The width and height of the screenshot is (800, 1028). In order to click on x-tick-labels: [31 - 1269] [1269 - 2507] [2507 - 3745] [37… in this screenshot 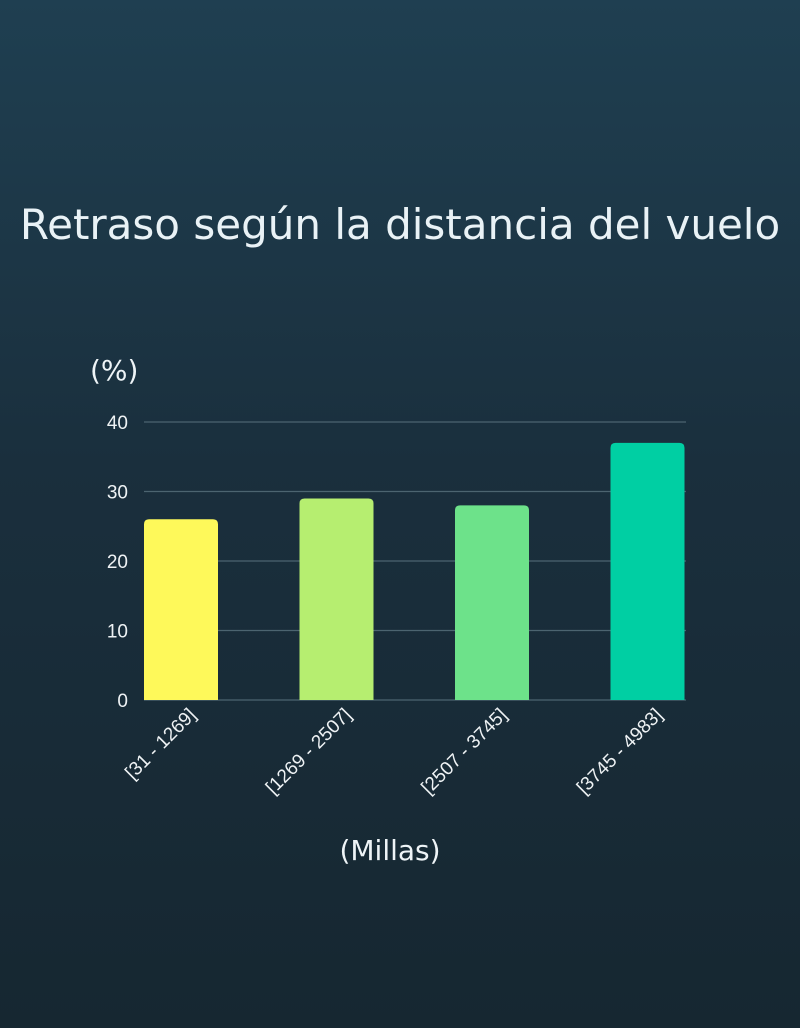, I will do `click(394, 752)`.